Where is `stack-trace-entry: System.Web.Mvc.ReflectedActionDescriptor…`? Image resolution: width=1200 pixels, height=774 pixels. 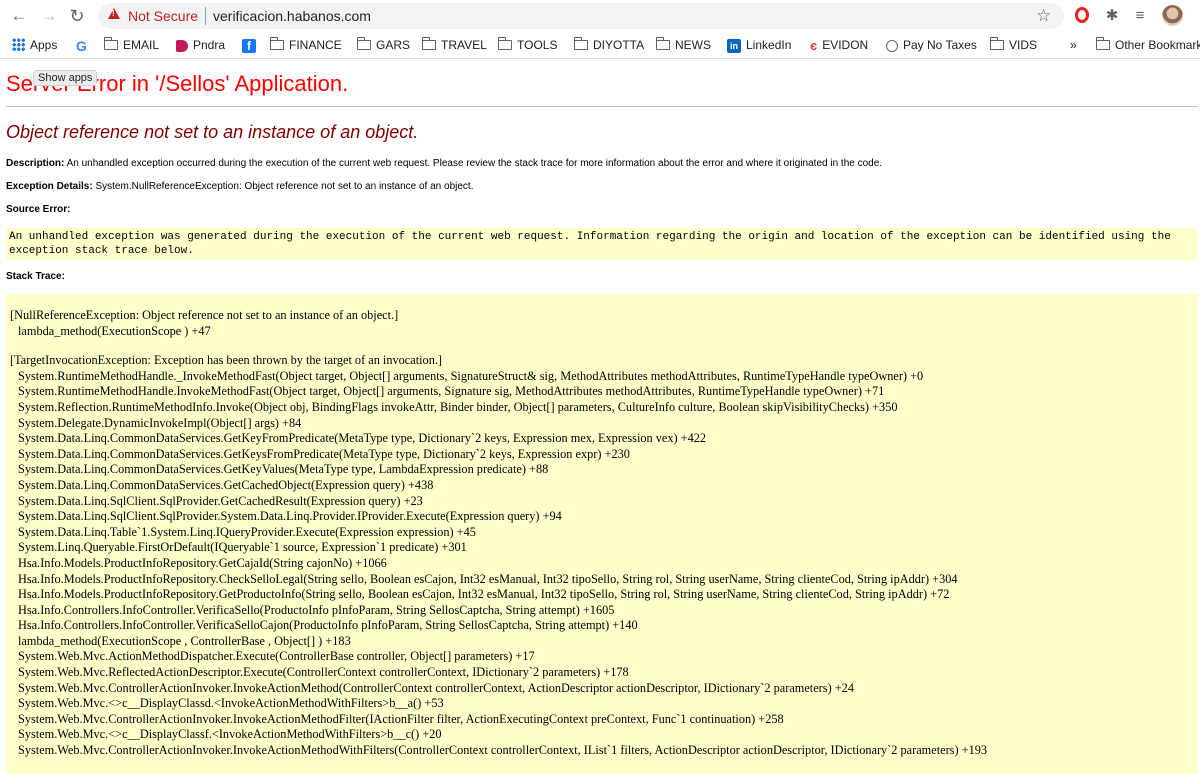
stack-trace-entry: System.Web.Mvc.ReflectedActionDescriptor… is located at coordinates (323, 672).